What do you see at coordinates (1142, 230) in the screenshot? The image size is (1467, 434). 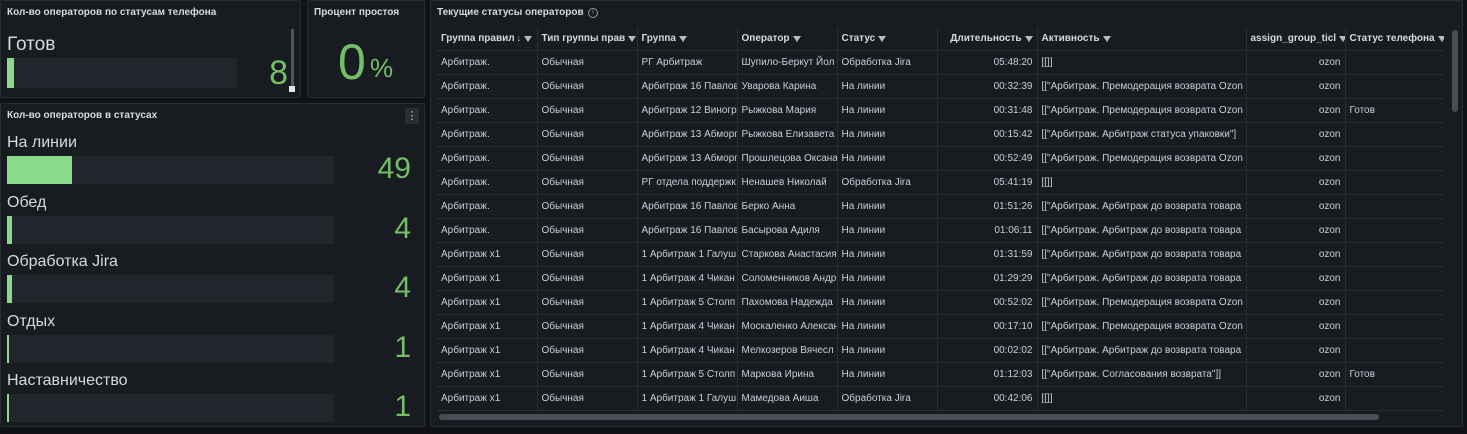 I see `table-cell: [["Арбитраж. Арбитраж до возврата товара` at bounding box center [1142, 230].